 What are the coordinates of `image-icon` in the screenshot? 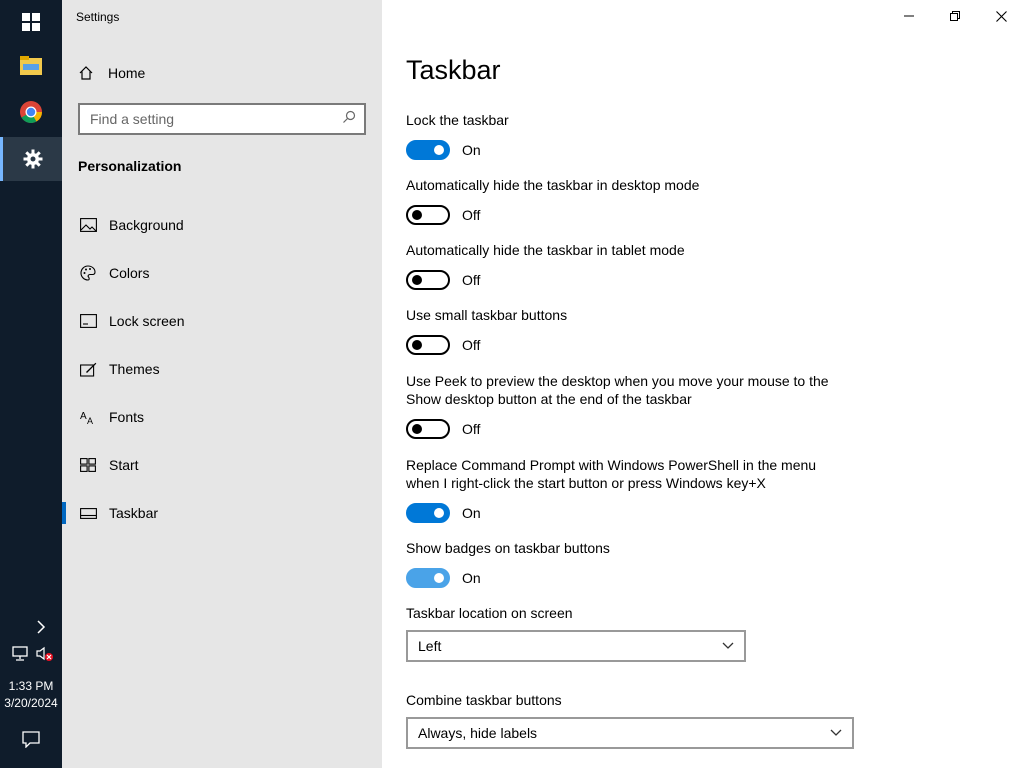 It's located at (88, 225).